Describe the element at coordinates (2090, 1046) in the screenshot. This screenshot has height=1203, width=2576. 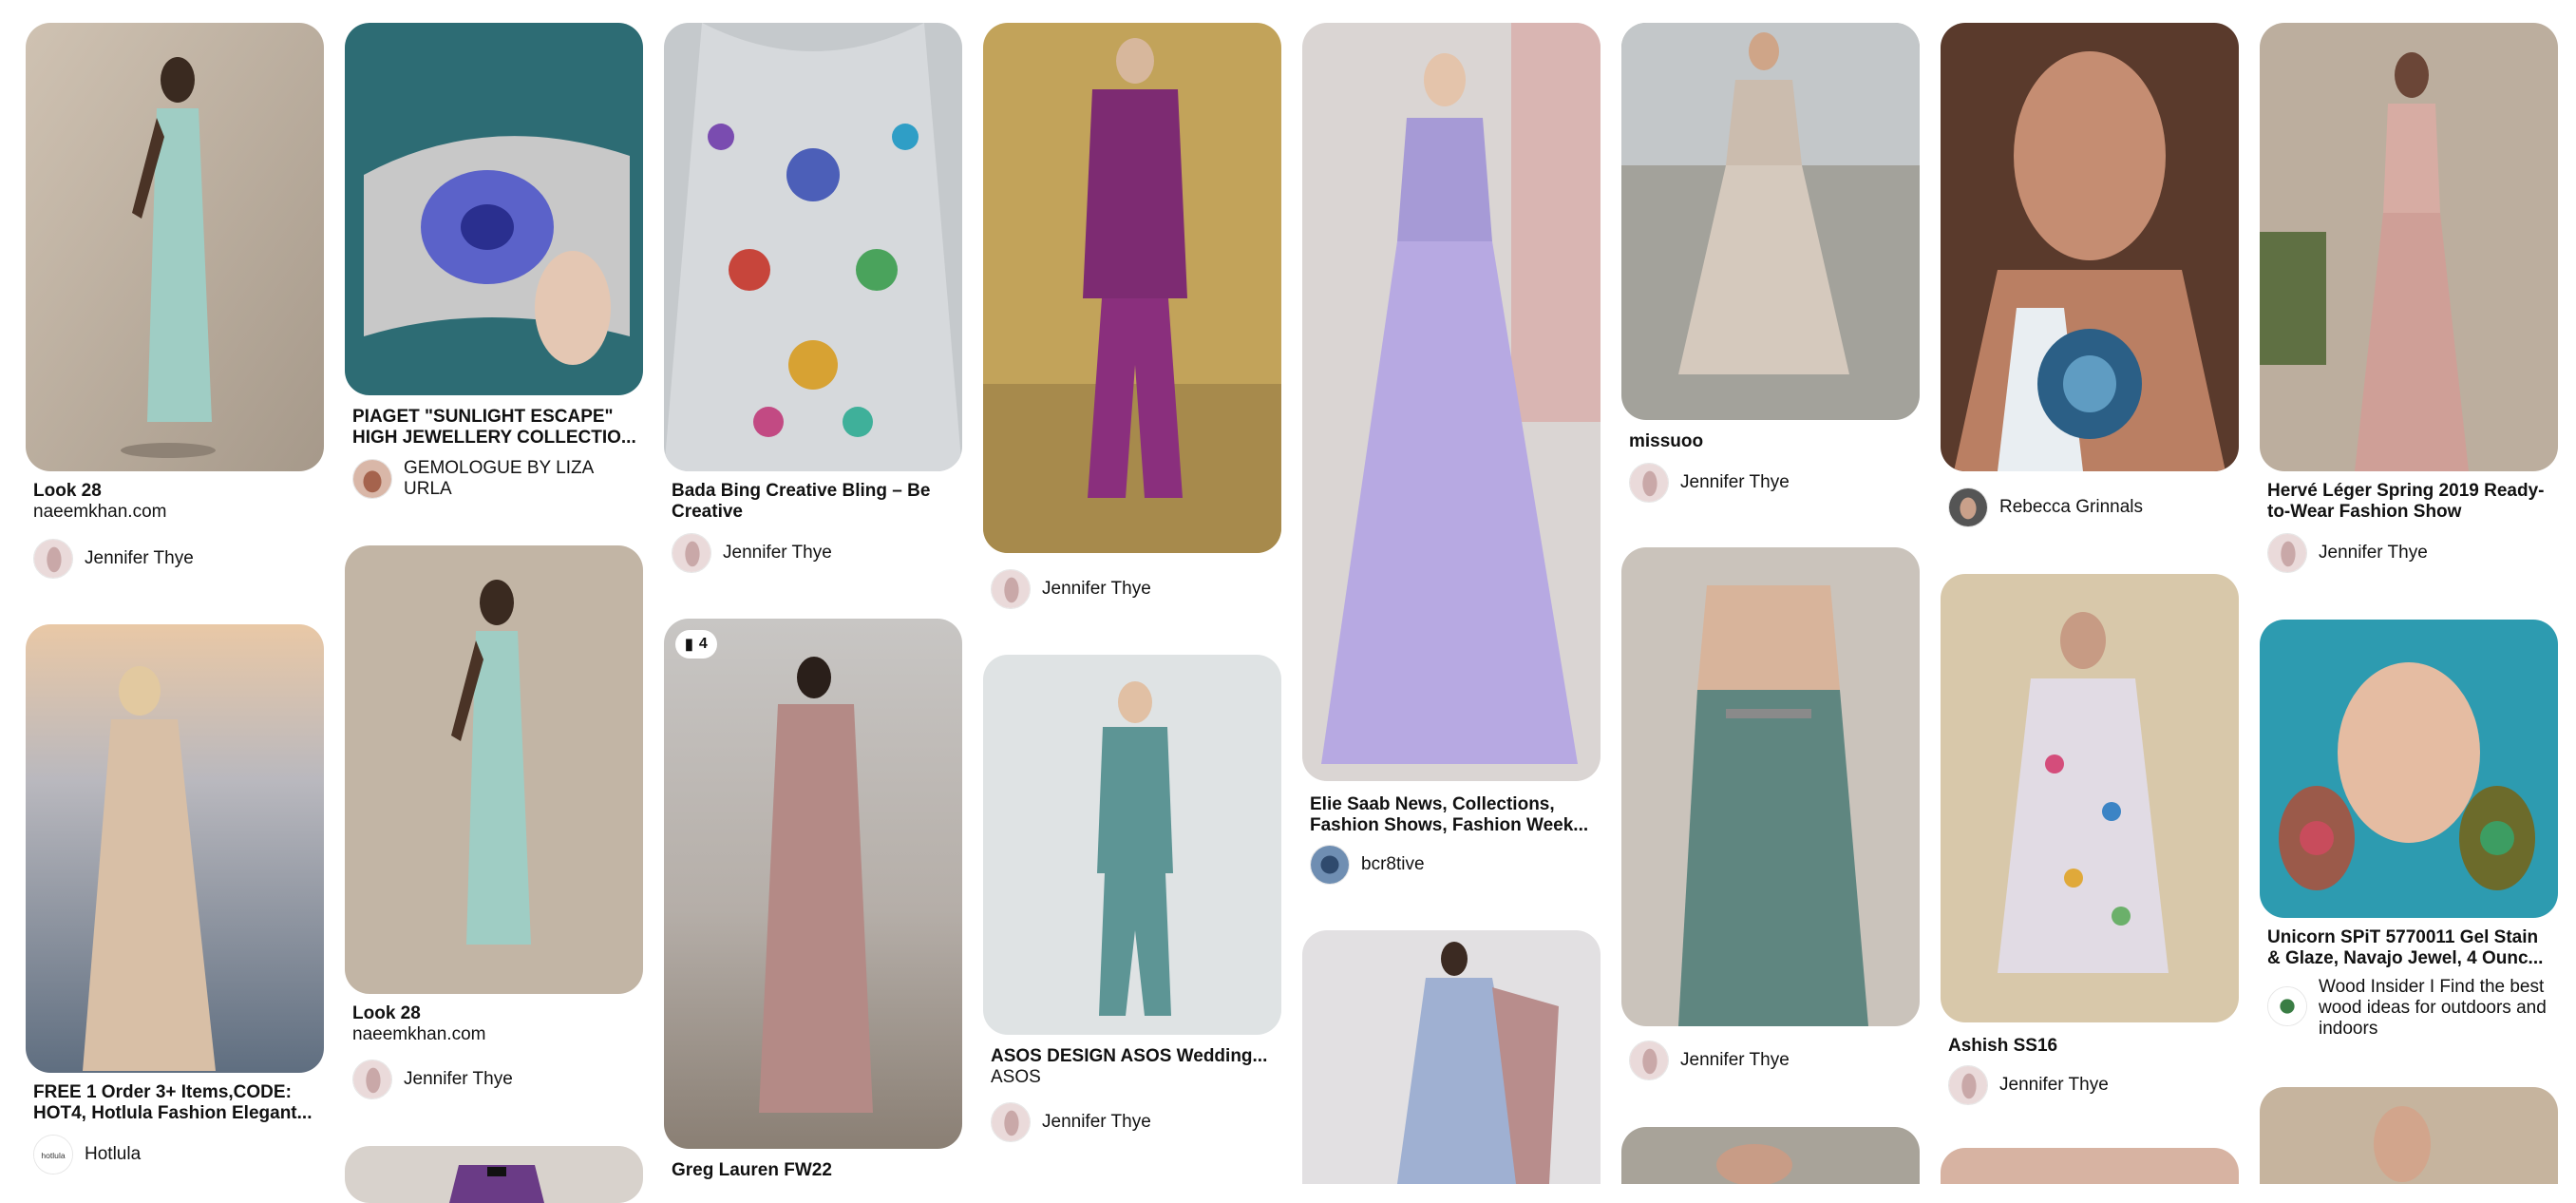
I see `pin-title: Ashish SS16` at that location.